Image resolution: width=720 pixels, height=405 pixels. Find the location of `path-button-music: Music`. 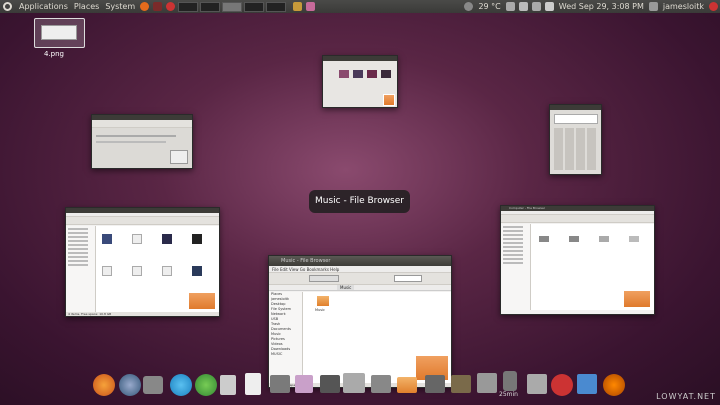

path-button-music: Music is located at coordinates (346, 287).